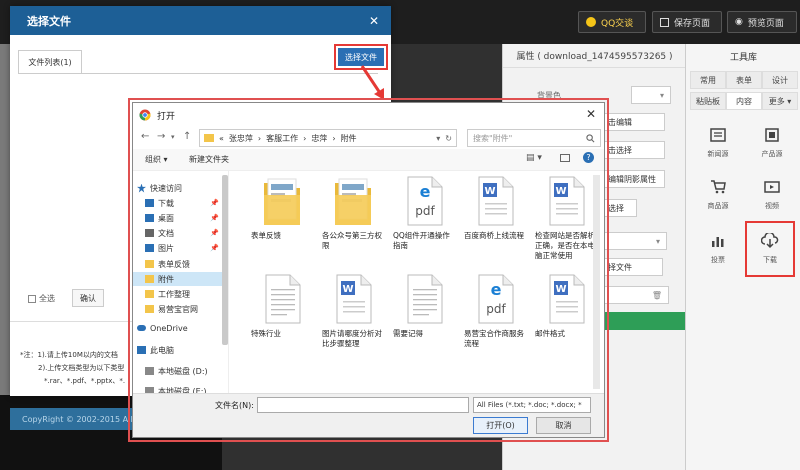  I want to click on tree-item: 文档 📌, so click(179, 233).